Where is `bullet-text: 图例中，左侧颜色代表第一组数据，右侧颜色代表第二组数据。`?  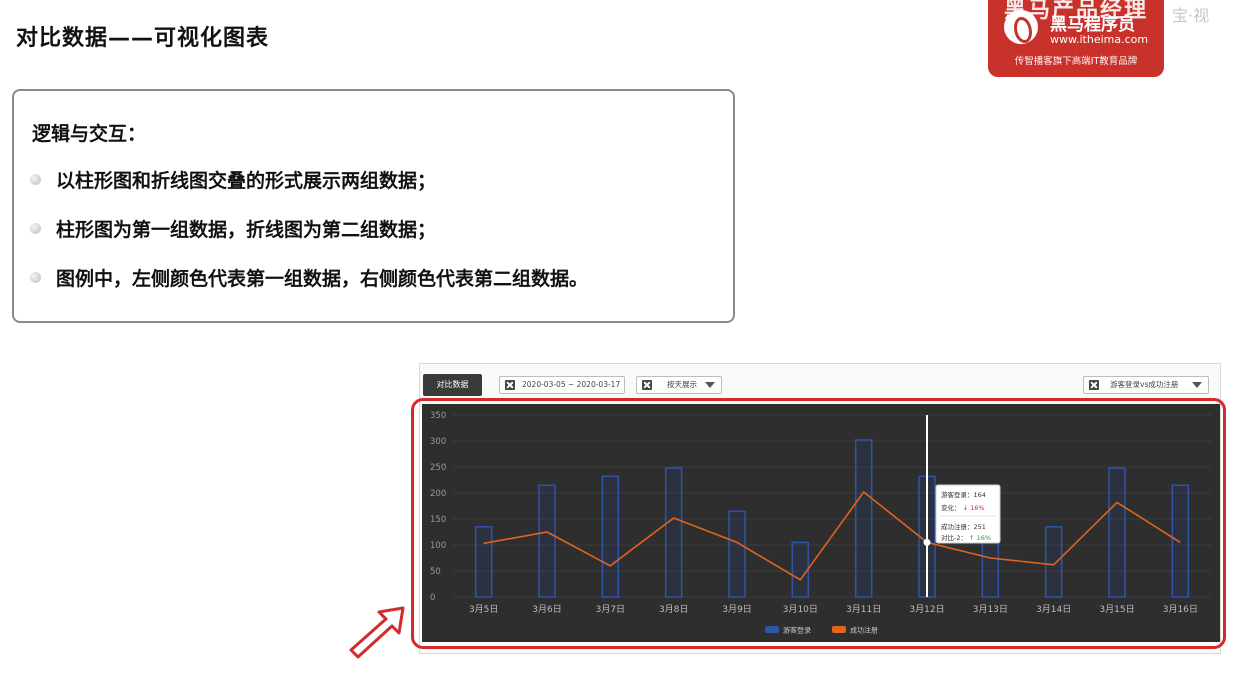
bullet-text: 图例中，左侧颜色代表第一组数据，右侧颜色代表第二组数据。 is located at coordinates (322, 279).